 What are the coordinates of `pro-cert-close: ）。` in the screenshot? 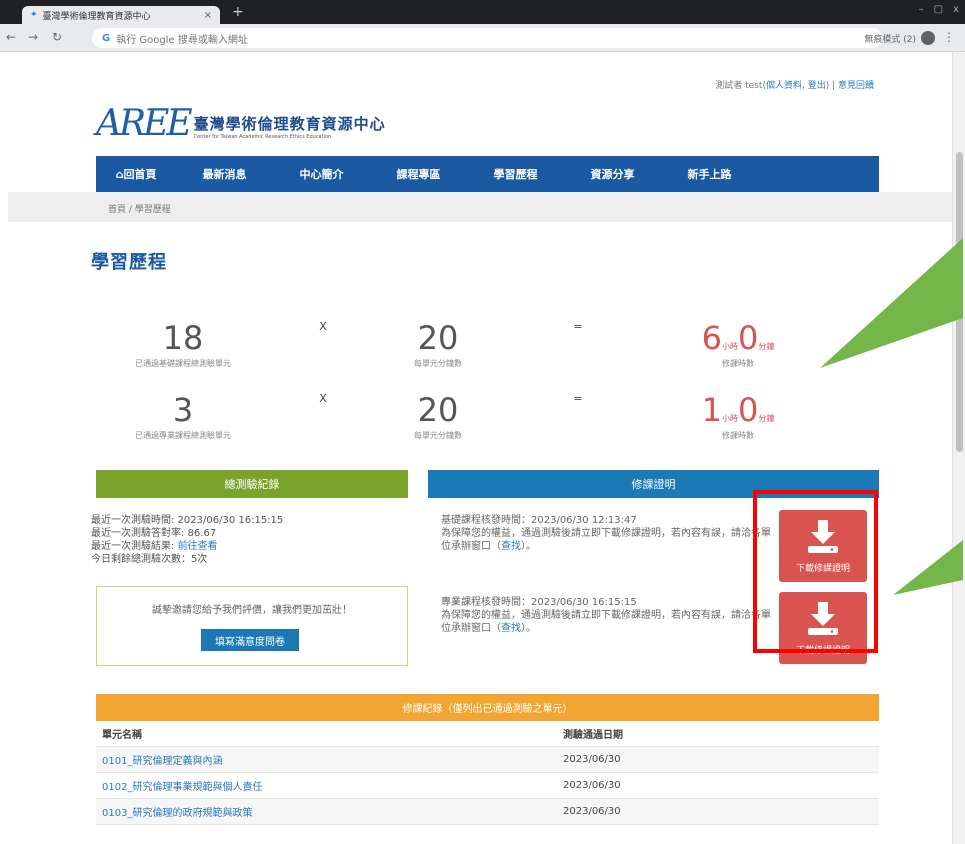 It's located at (528, 628).